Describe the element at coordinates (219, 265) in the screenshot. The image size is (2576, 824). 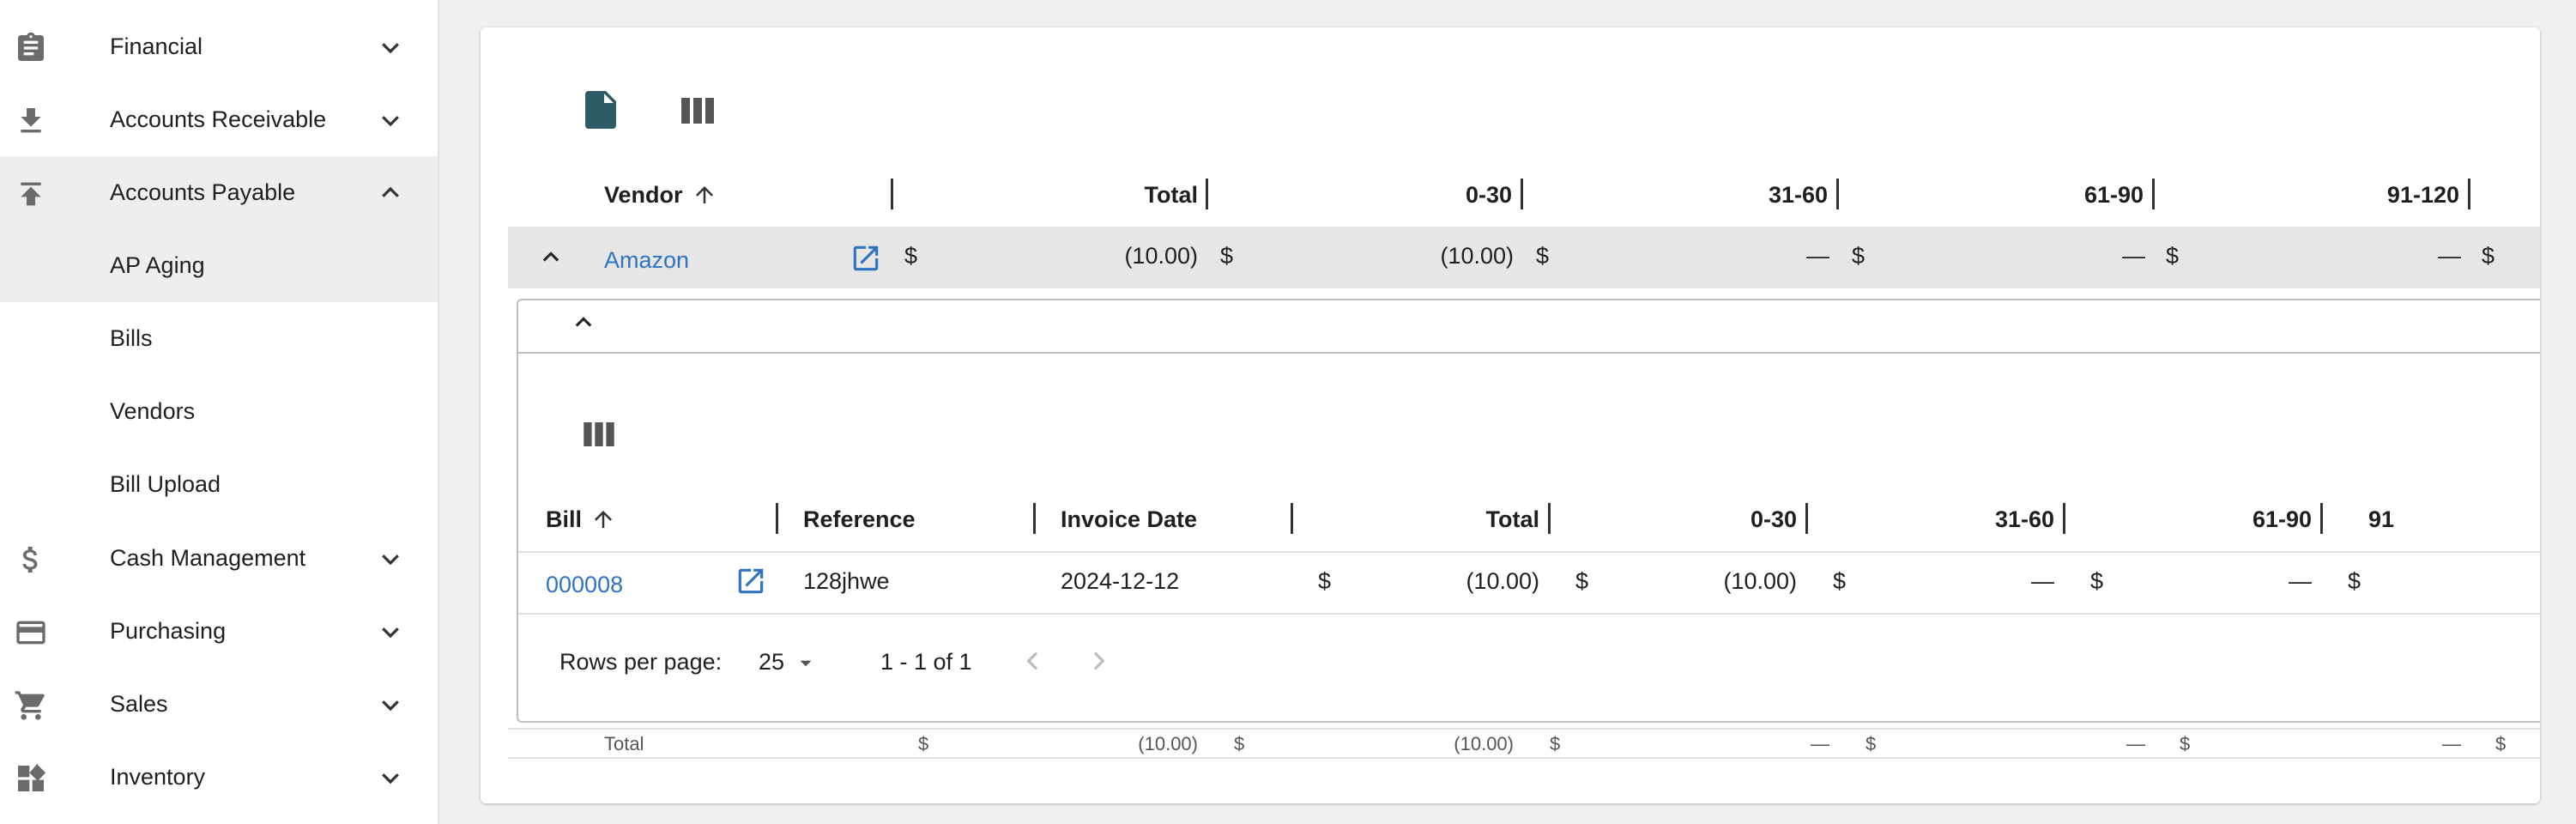
I see `sidebar-item-ap-aging: AP Aging` at that location.